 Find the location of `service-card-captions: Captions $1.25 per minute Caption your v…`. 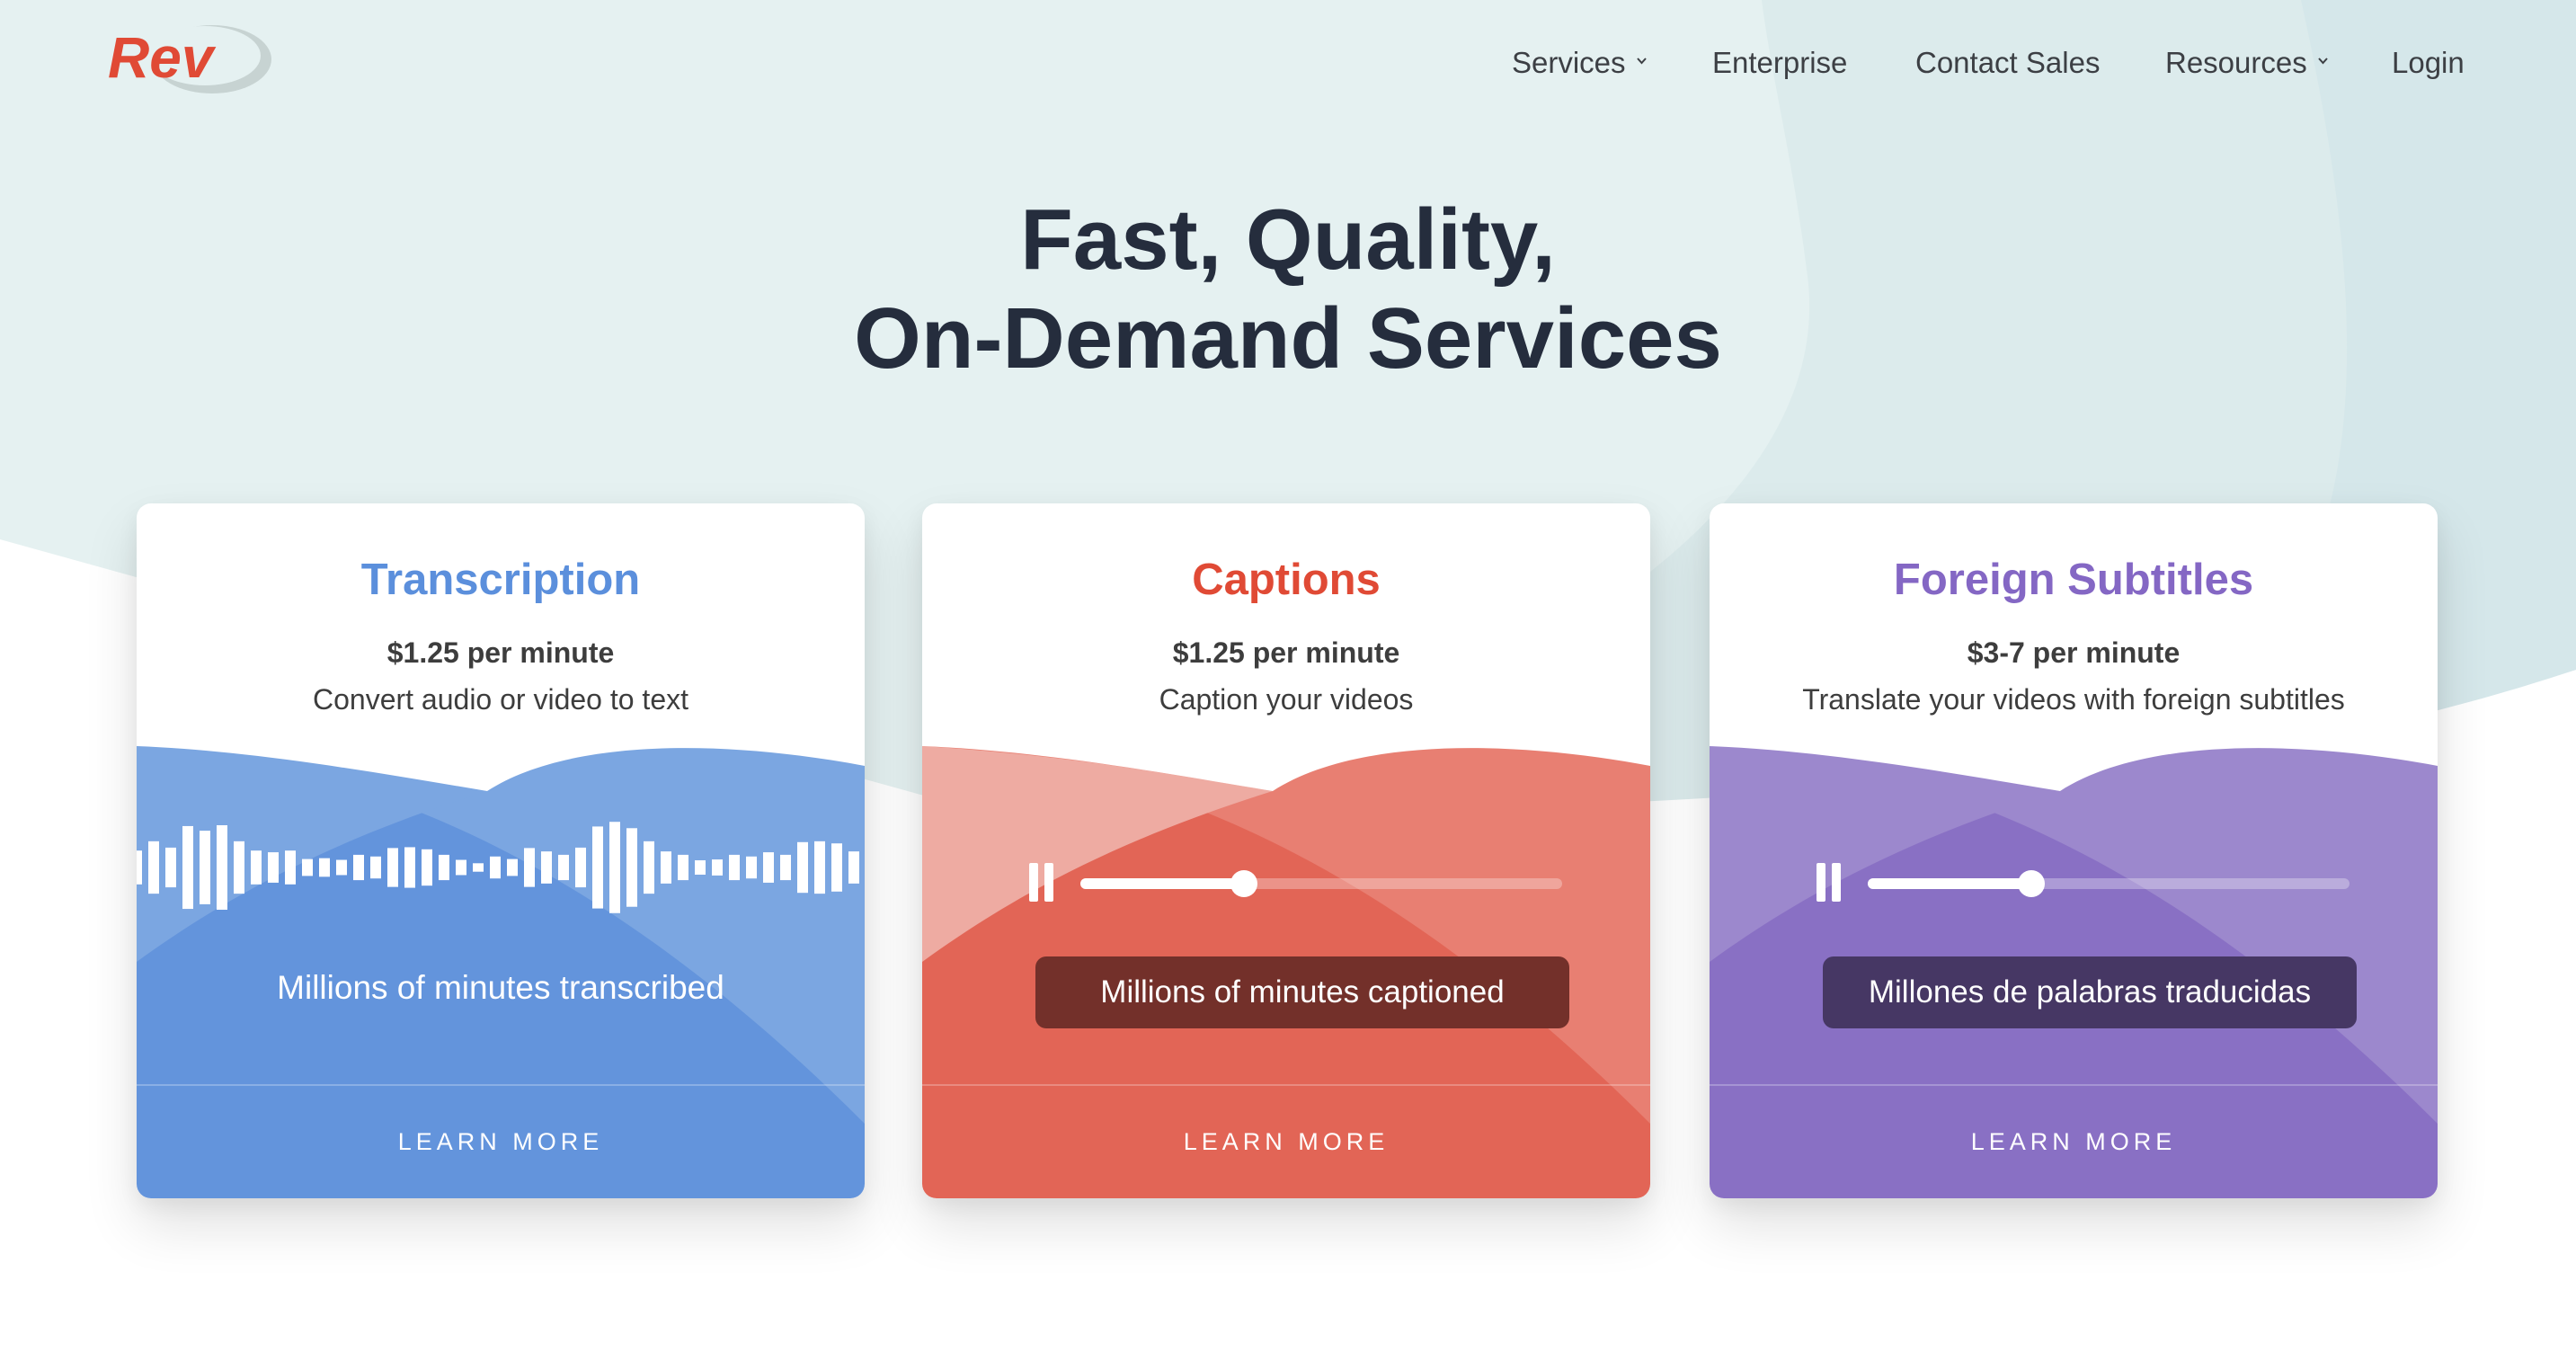

service-card-captions: Captions $1.25 per minute Caption your v… is located at coordinates (1286, 850).